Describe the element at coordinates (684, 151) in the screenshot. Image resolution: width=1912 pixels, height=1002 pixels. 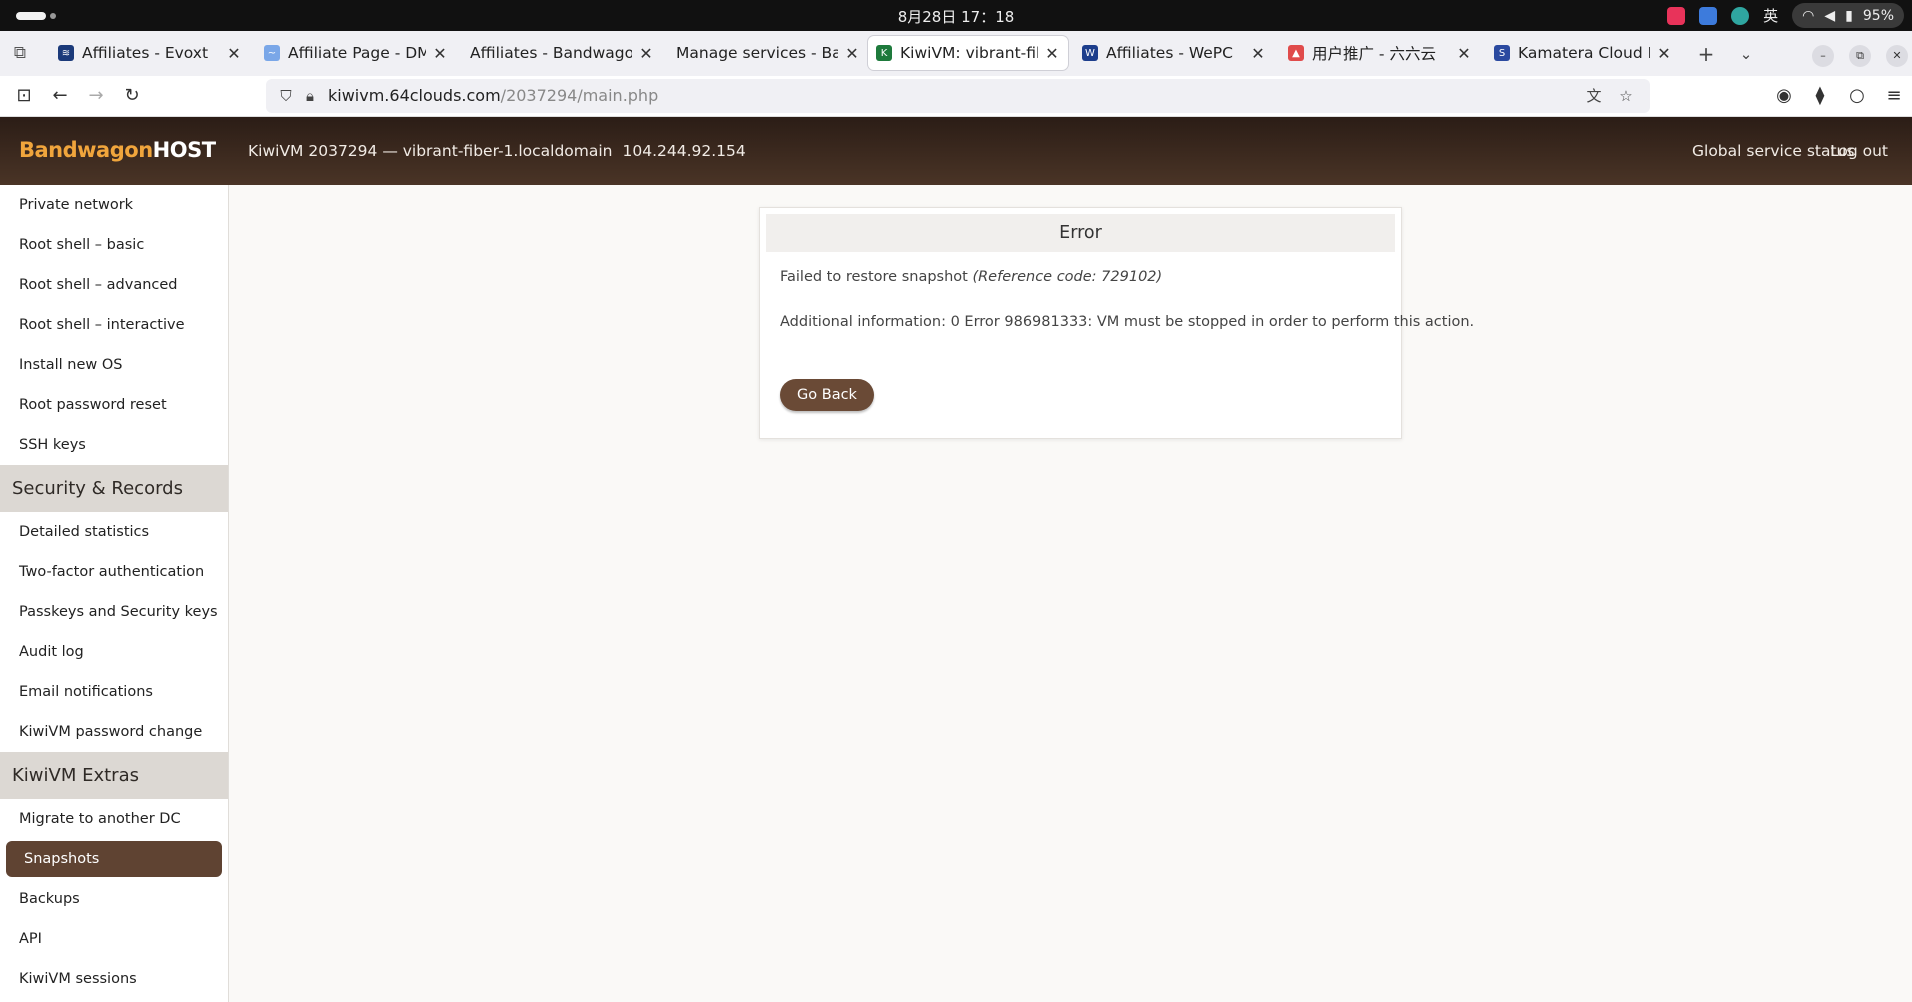
I see `vm-ip-address: 104.244.92.154` at that location.